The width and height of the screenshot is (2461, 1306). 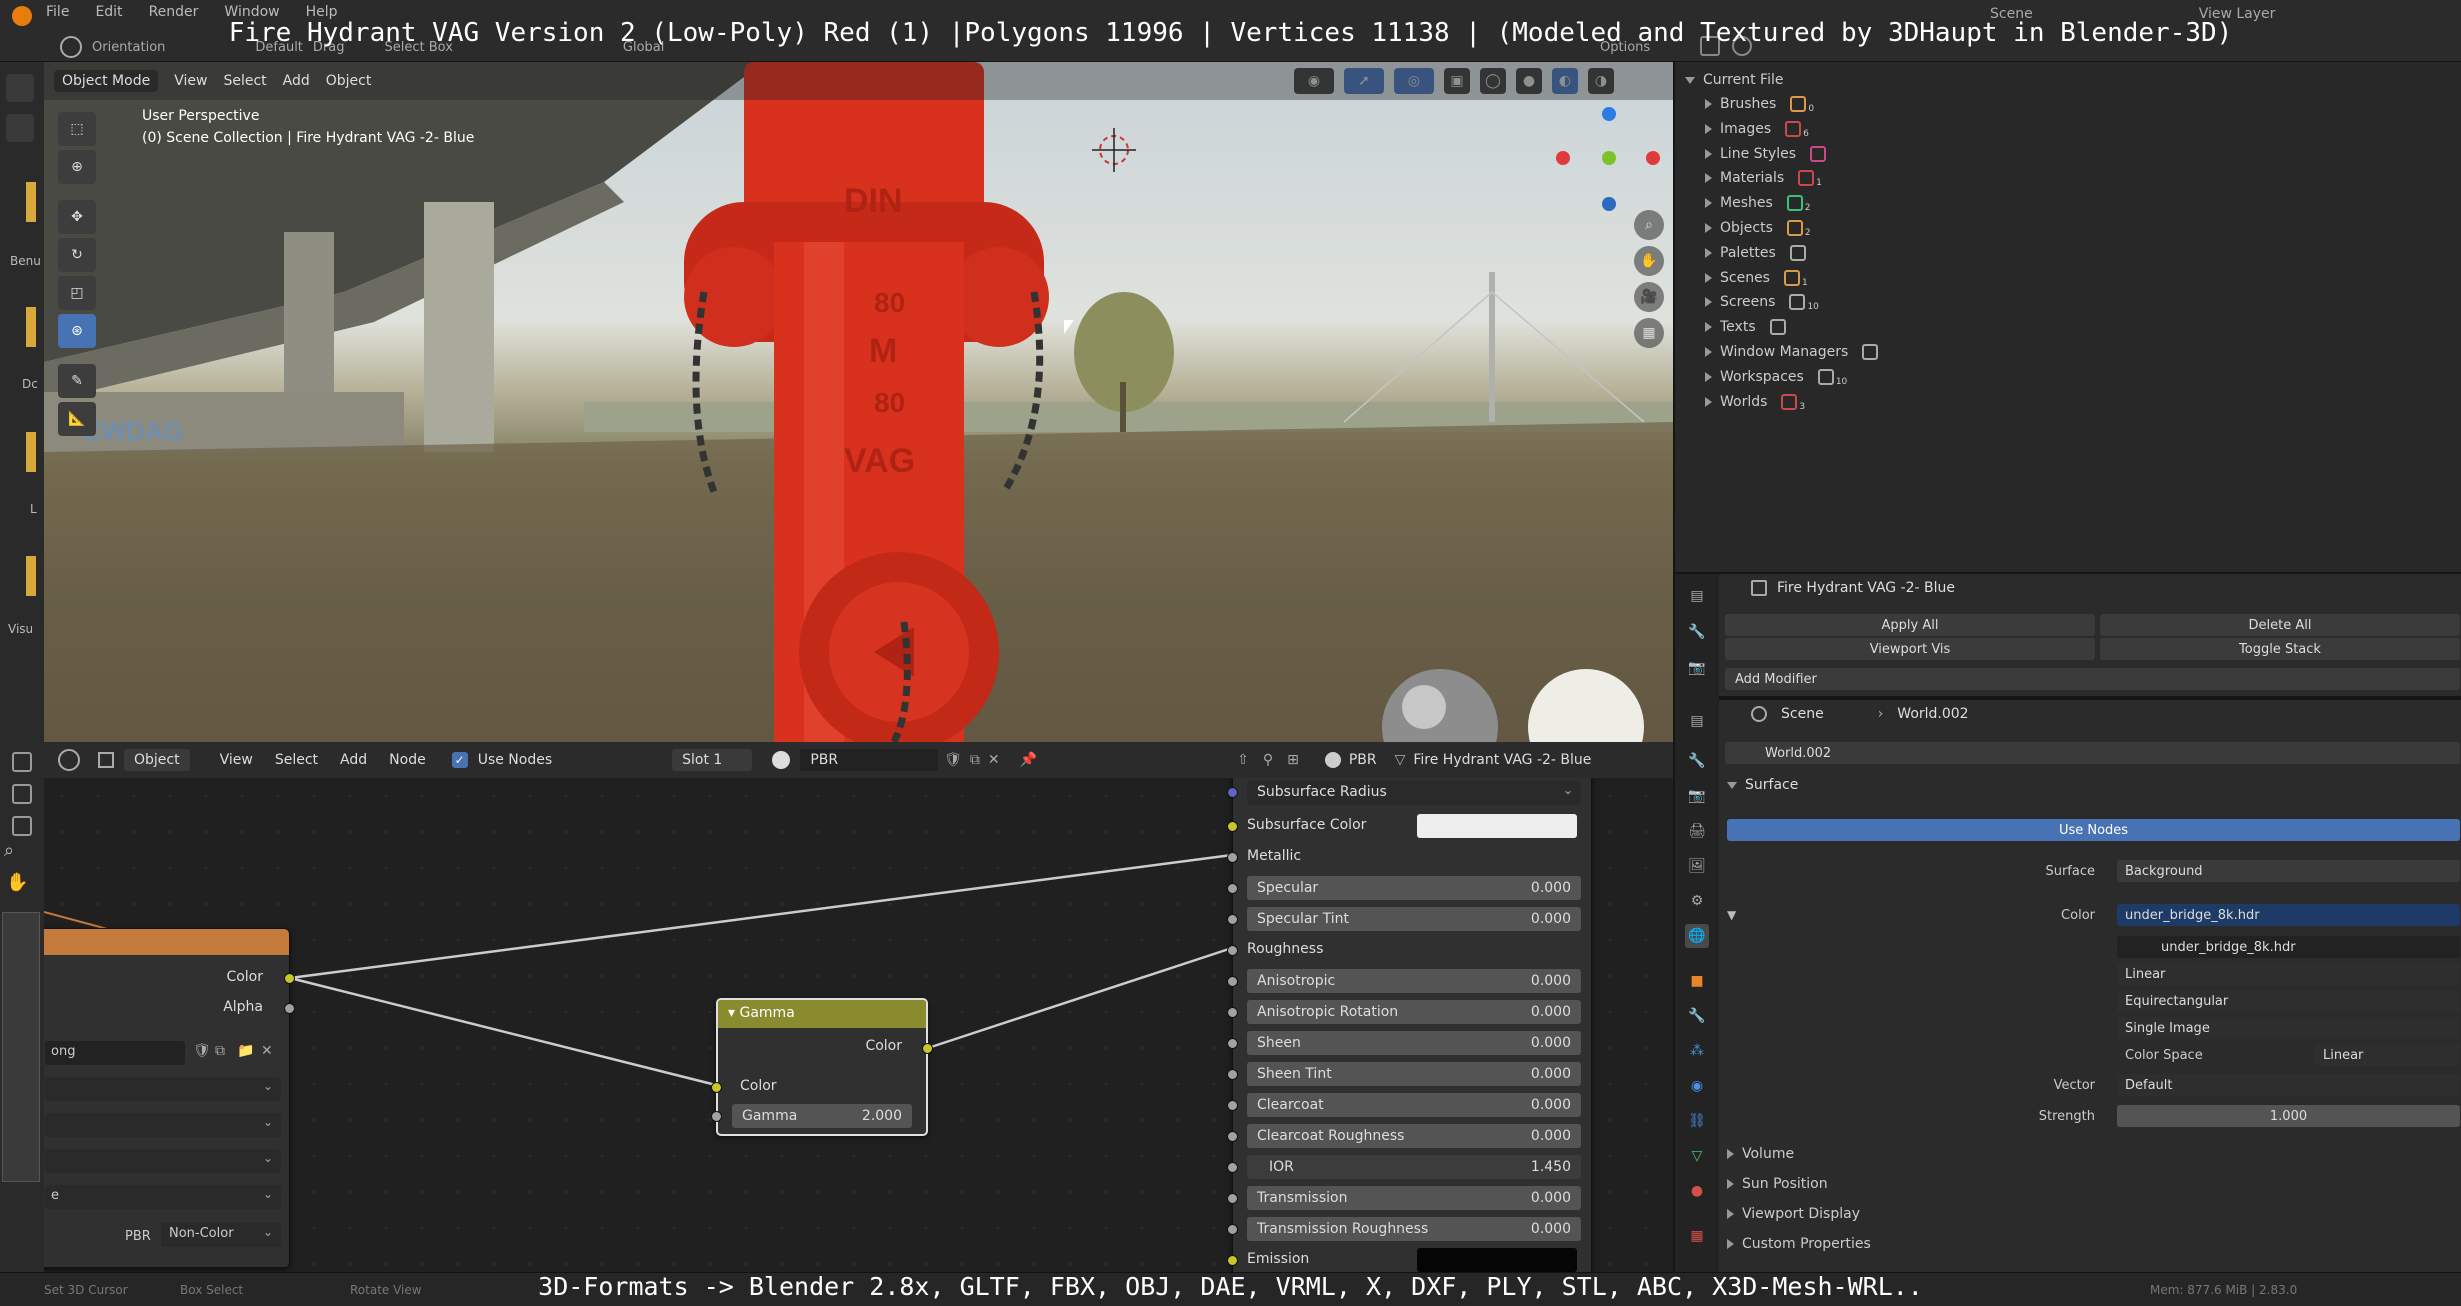 I want to click on editor-type-icon: ▤, so click(x=1697, y=596).